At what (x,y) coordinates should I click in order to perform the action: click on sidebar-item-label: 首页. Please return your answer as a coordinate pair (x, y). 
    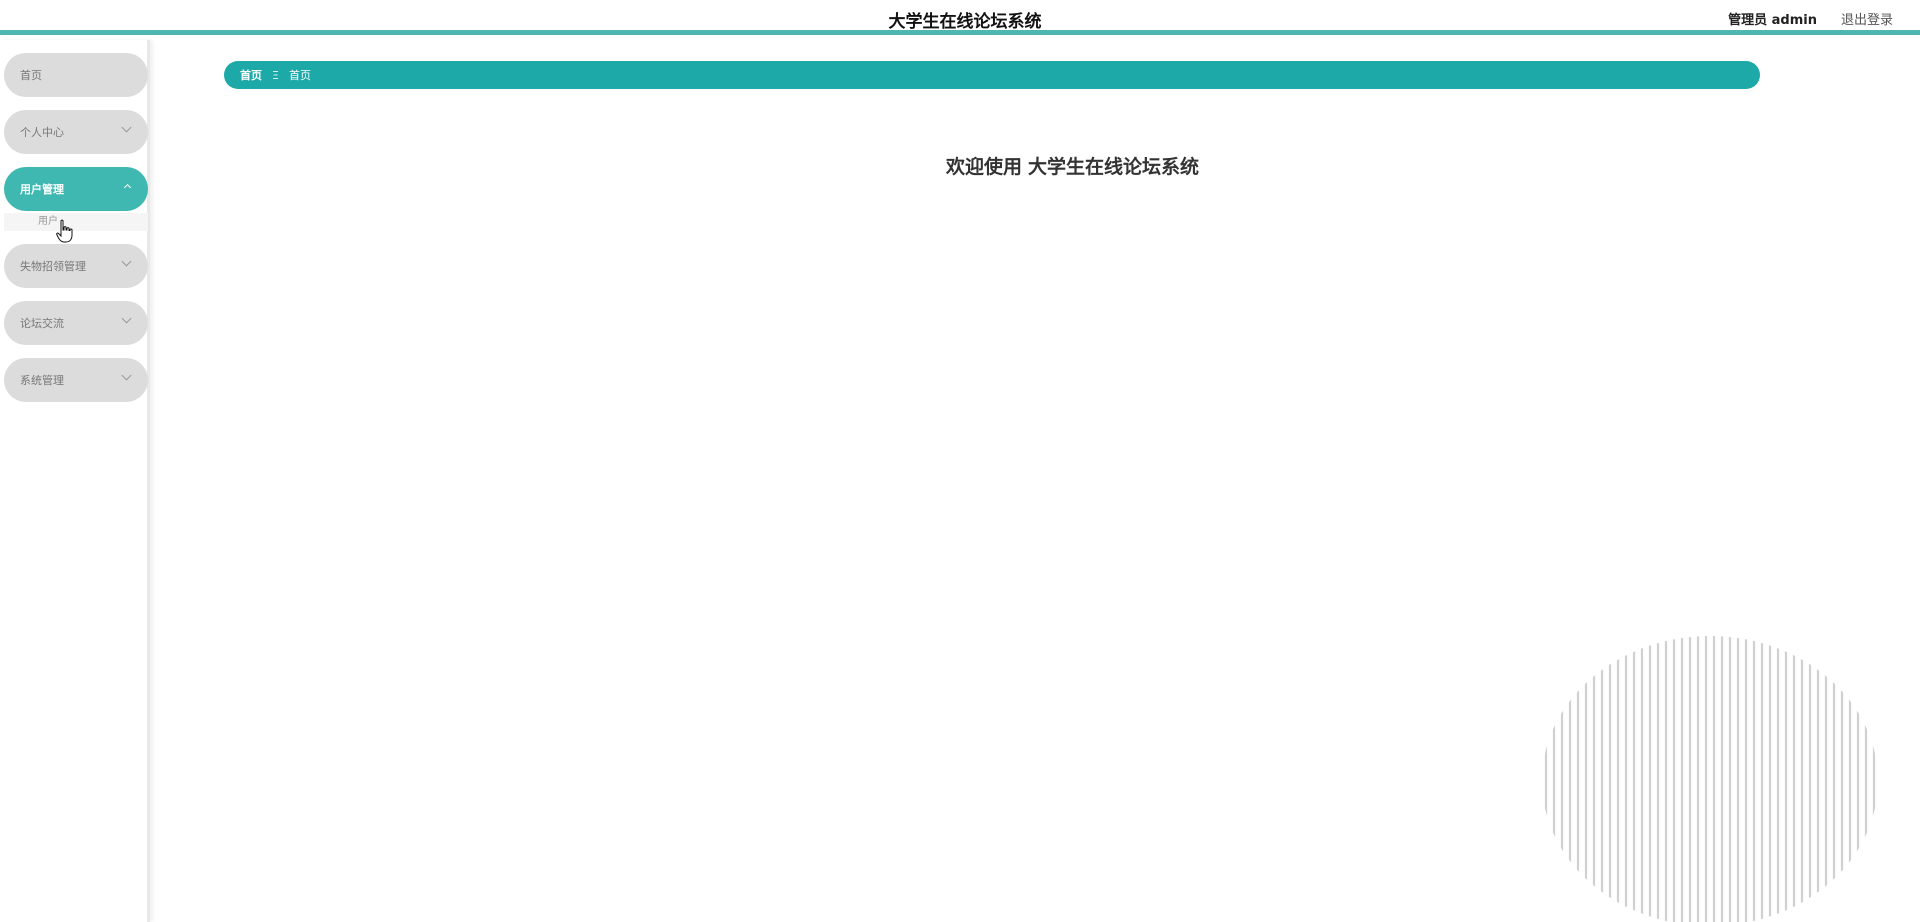
    Looking at the image, I should click on (31, 75).